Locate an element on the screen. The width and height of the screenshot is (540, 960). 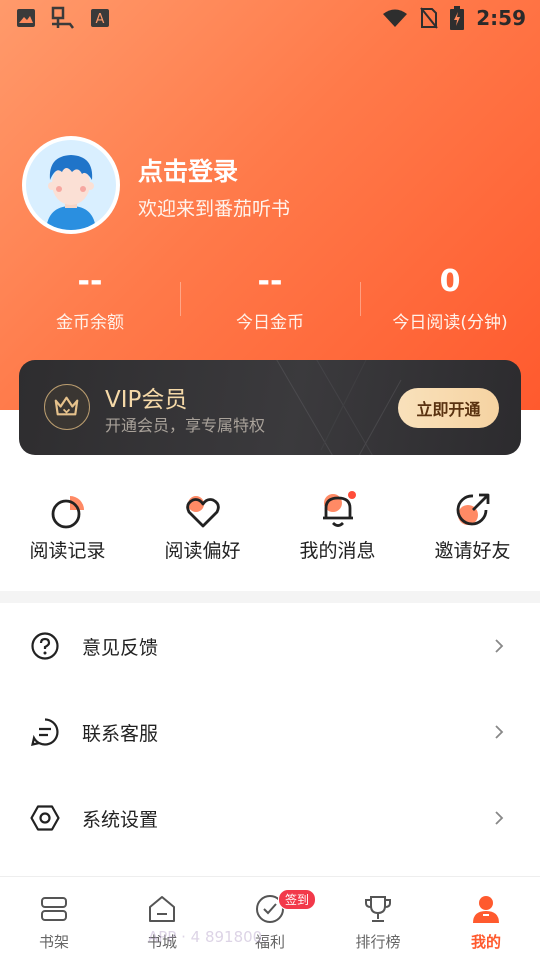
no-sim-icon is located at coordinates (429, 18).